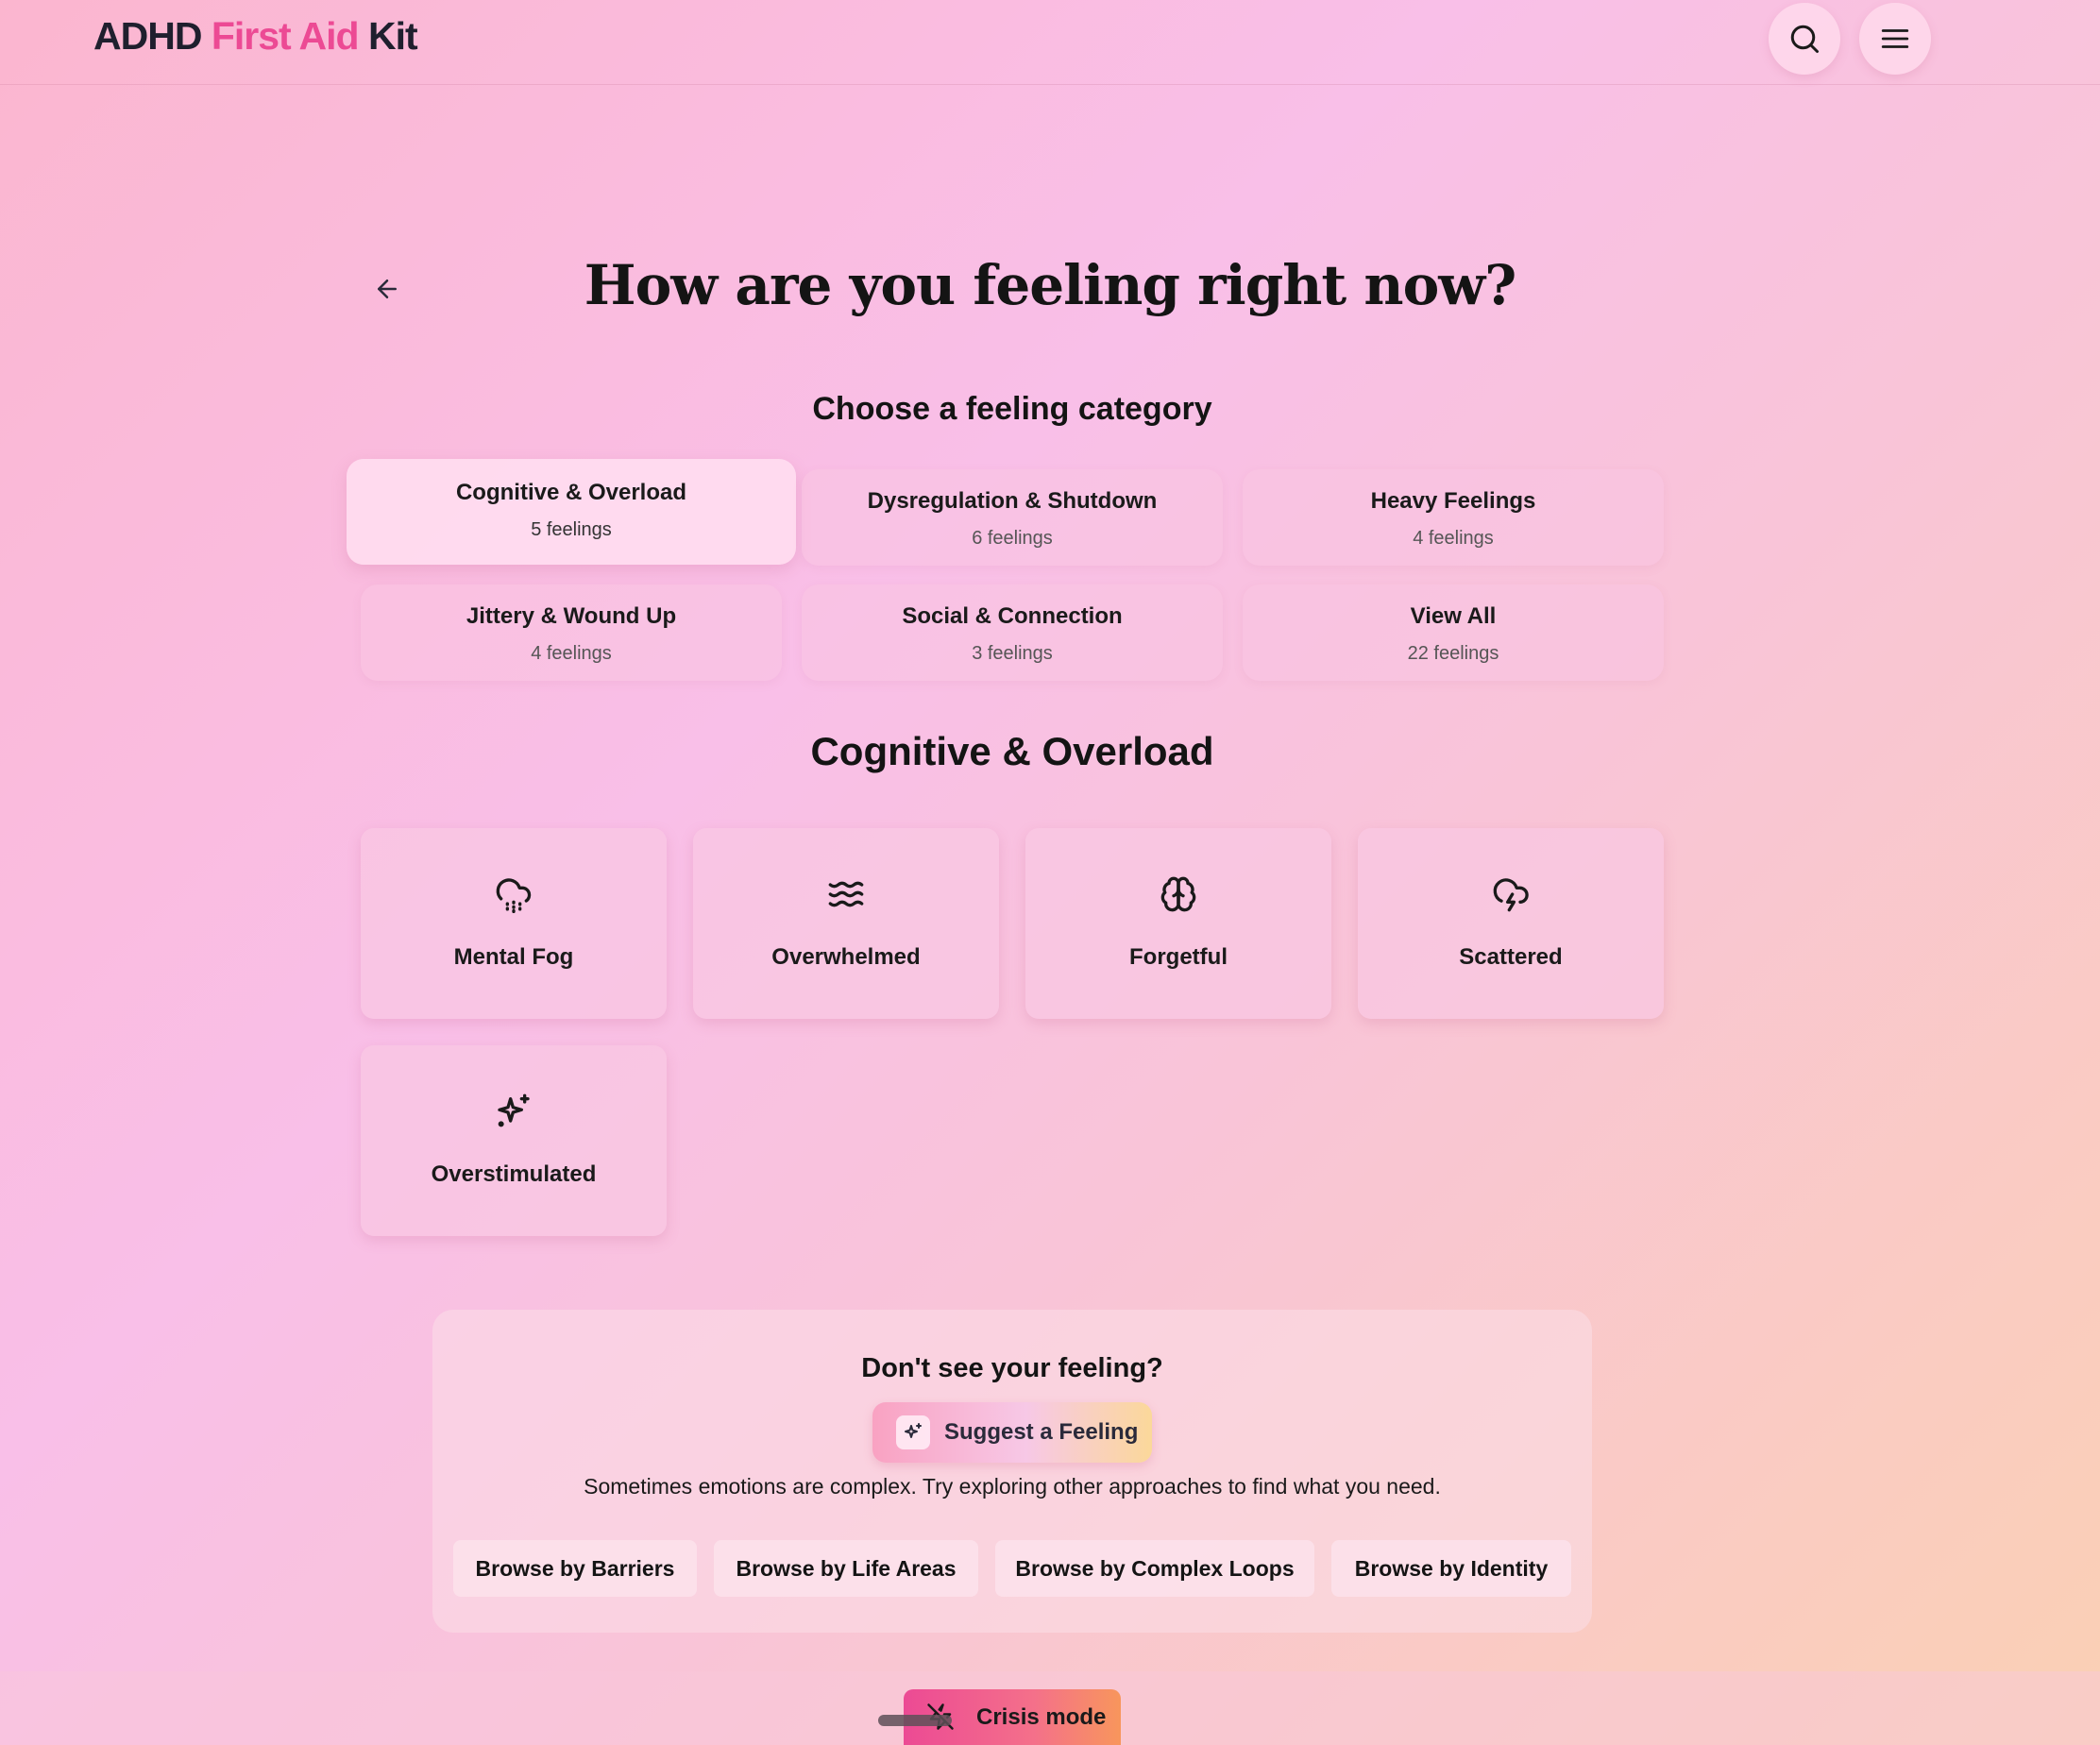 The image size is (2100, 1745). I want to click on feeling-label: Mental Fog, so click(513, 957).